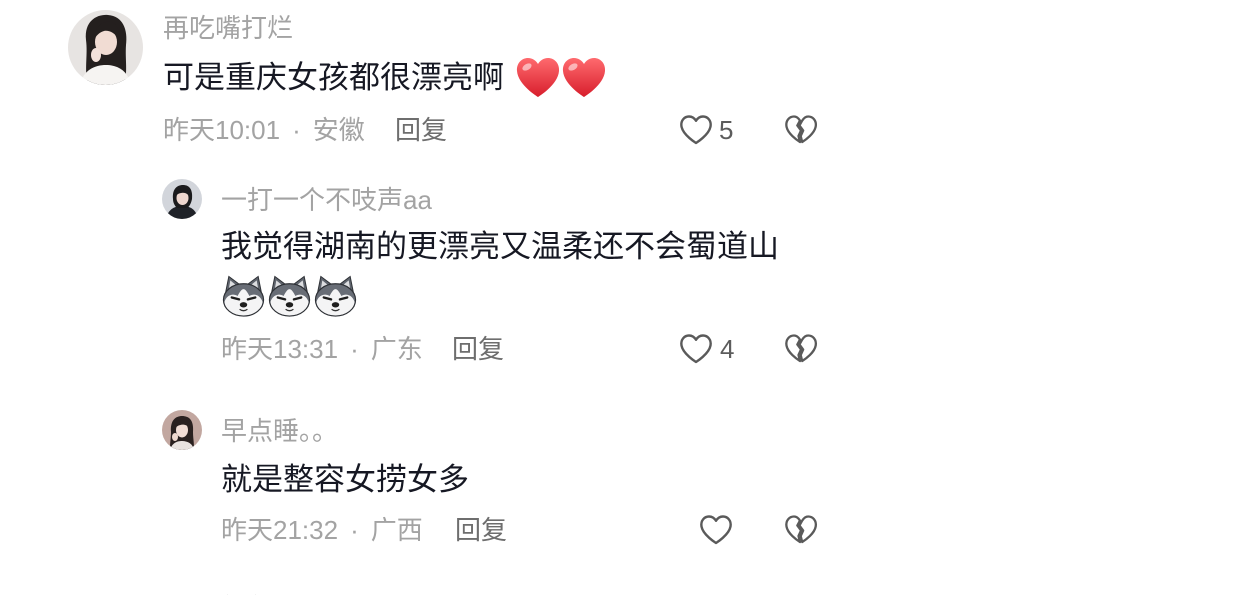 The width and height of the screenshot is (1242, 595). I want to click on reply-meta: 昨天21:32 · 广西, so click(322, 530).